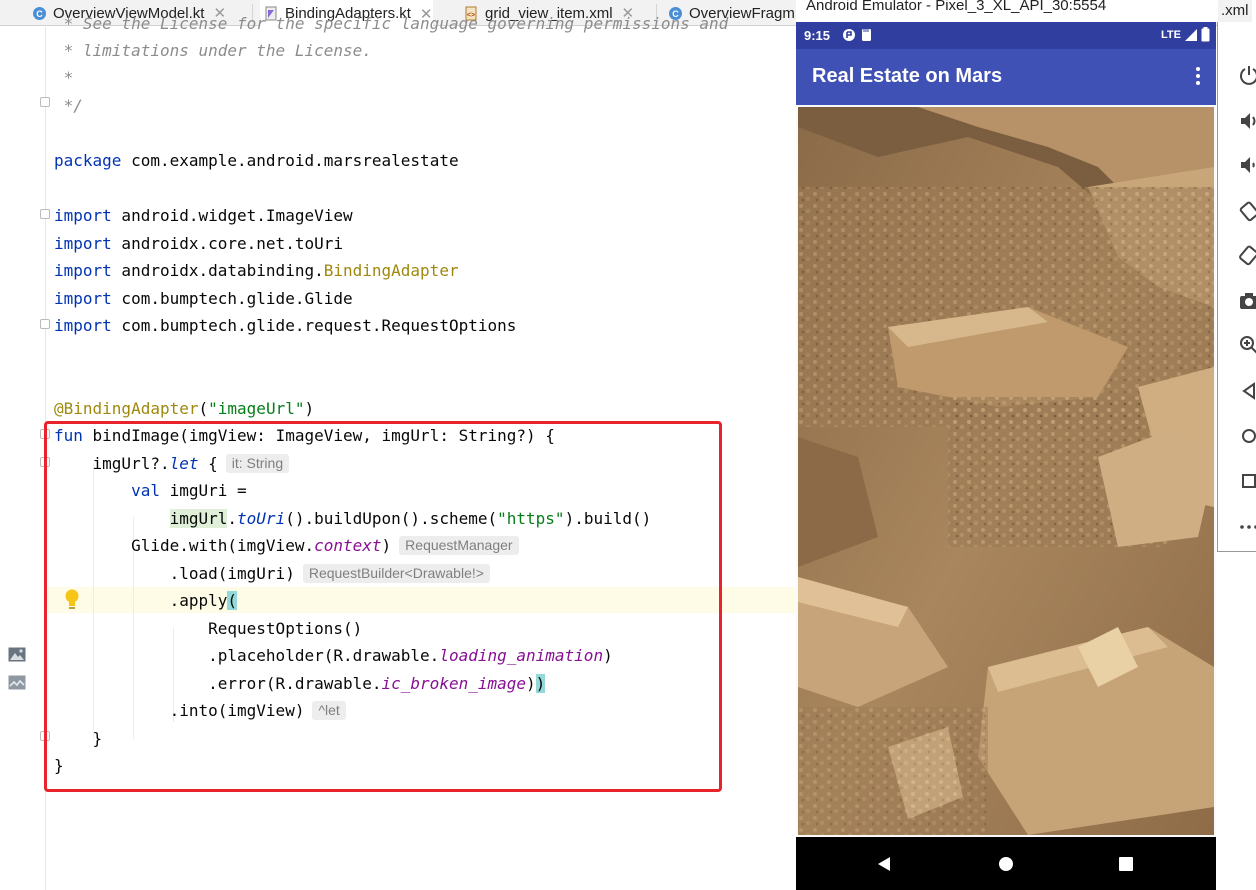 The image size is (1256, 890). I want to click on svg-text: C, so click(39, 14).